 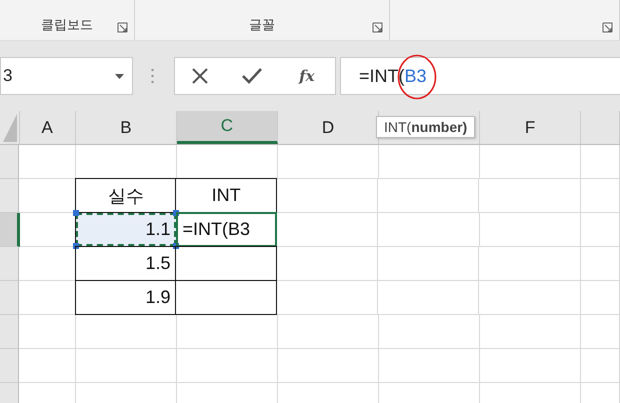 What do you see at coordinates (66, 76) in the screenshot?
I see `name-box: 3` at bounding box center [66, 76].